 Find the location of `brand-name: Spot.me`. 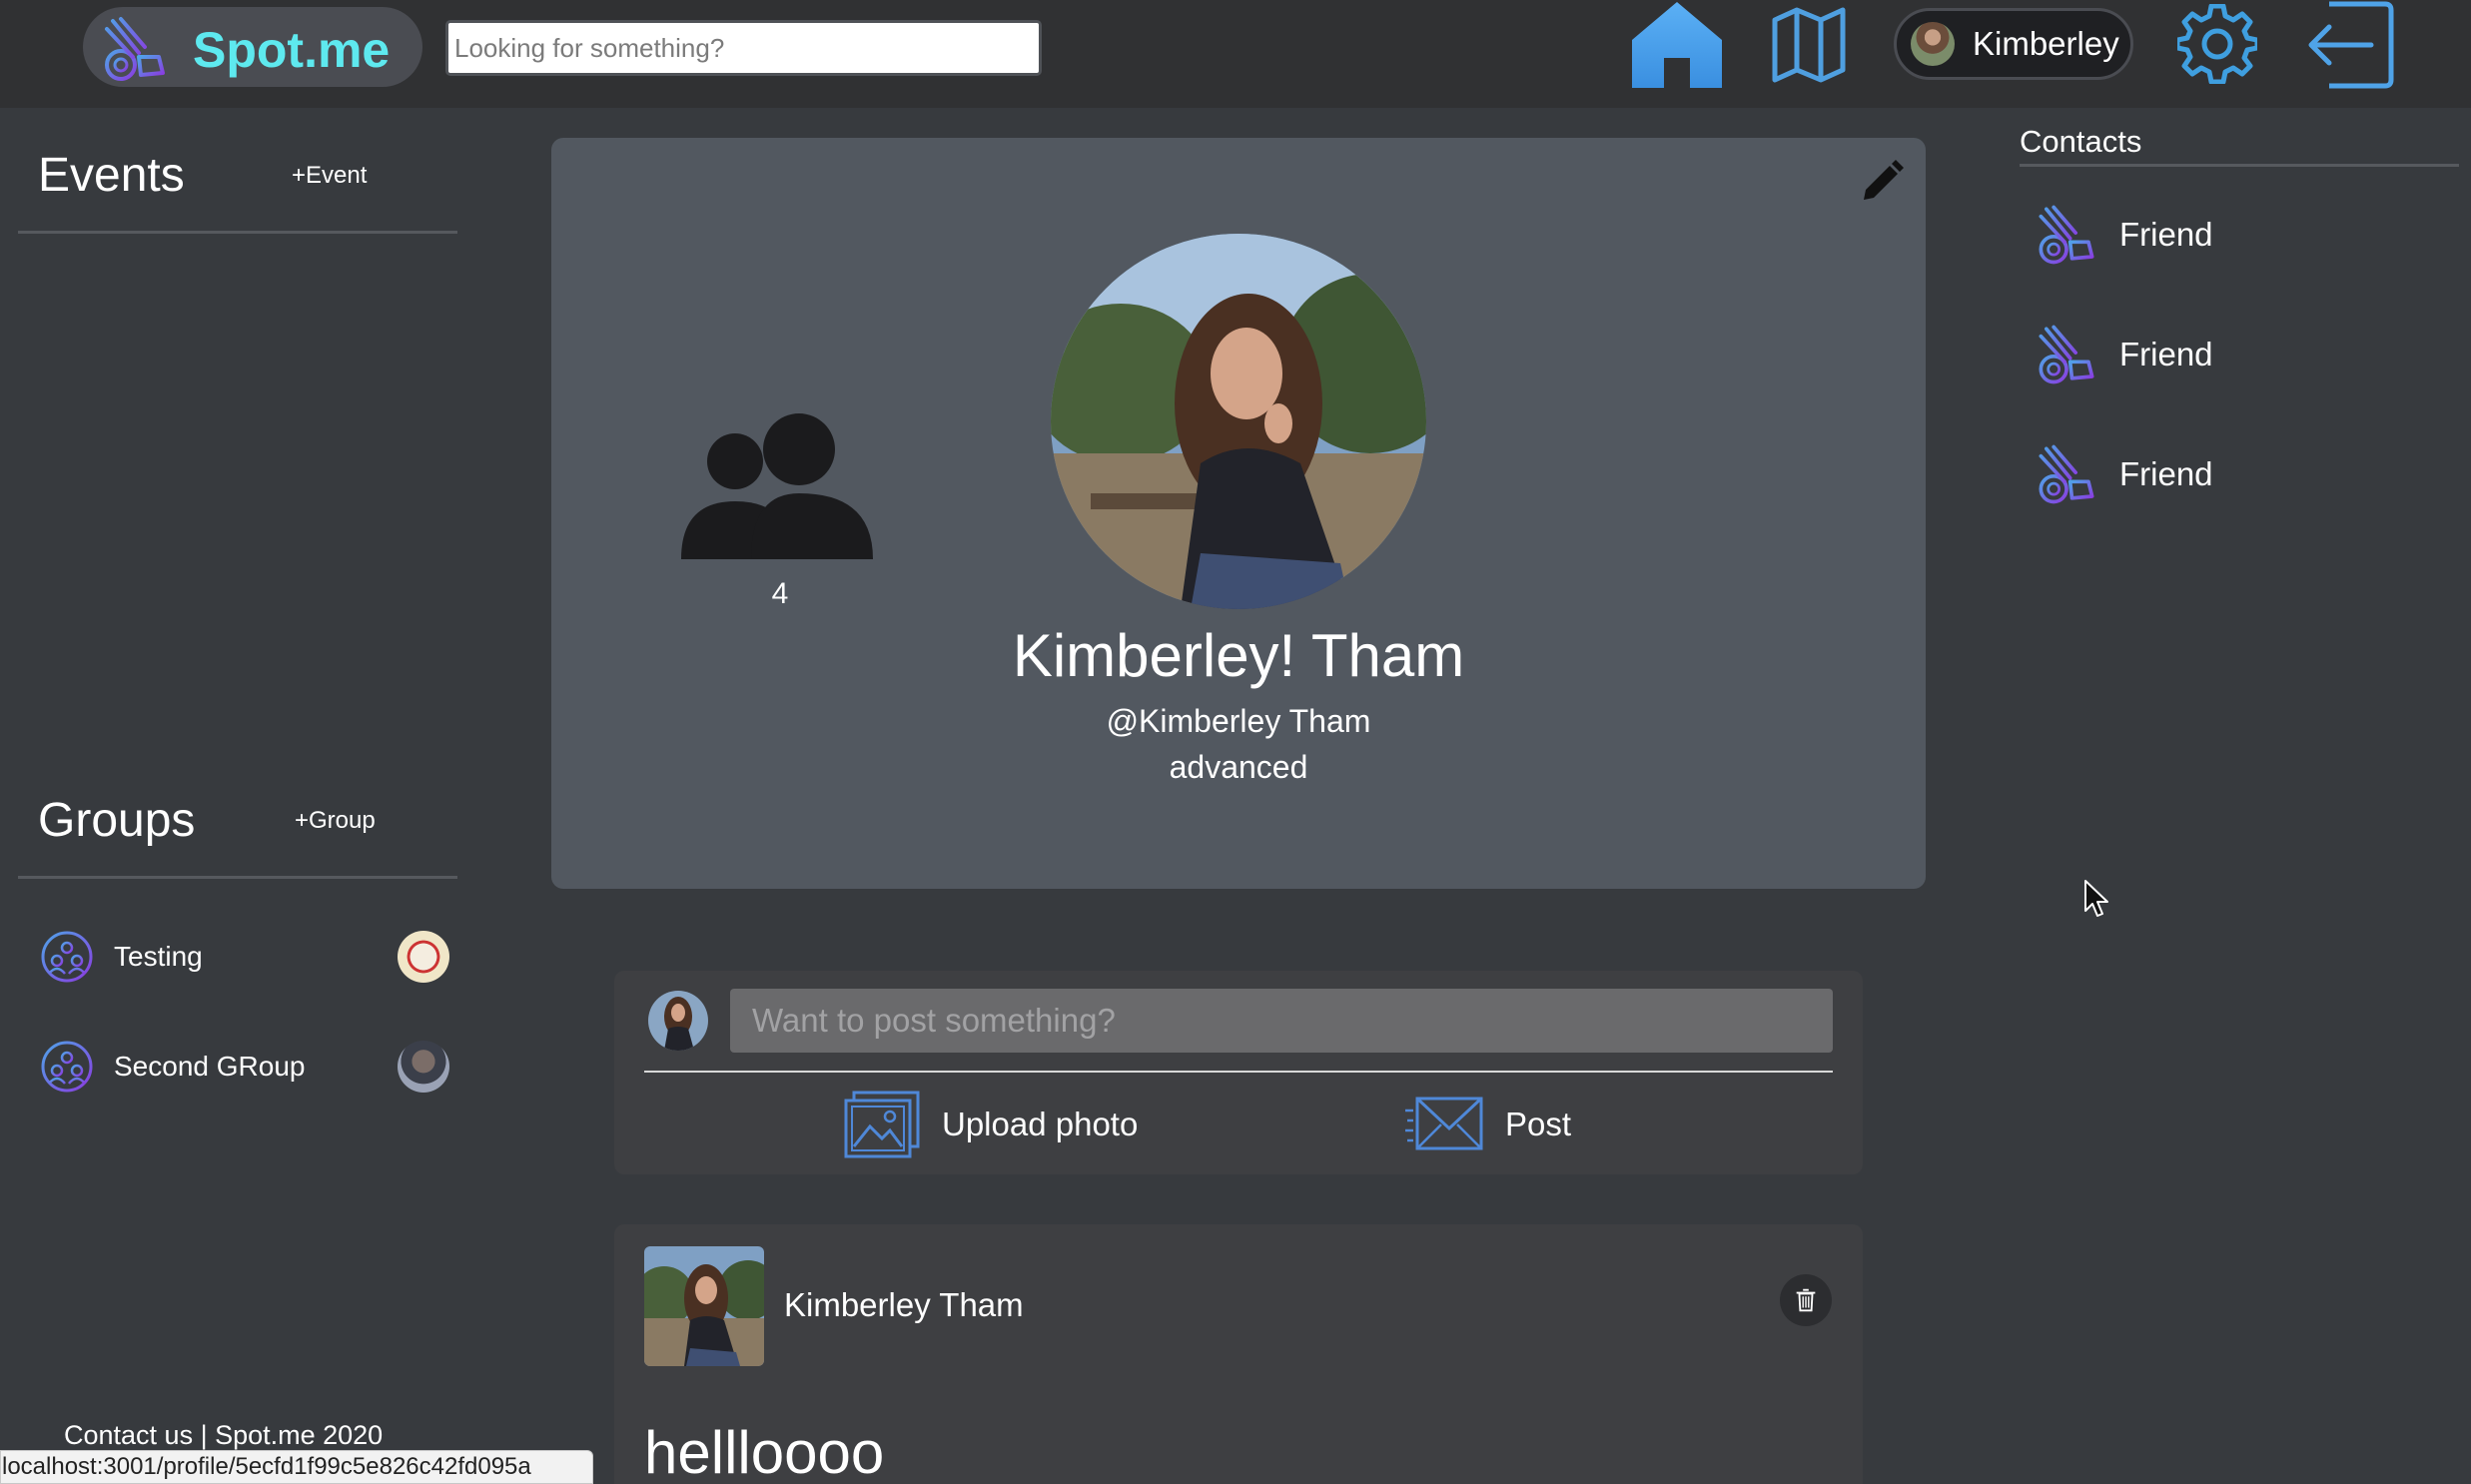

brand-name: Spot.me is located at coordinates (292, 50).